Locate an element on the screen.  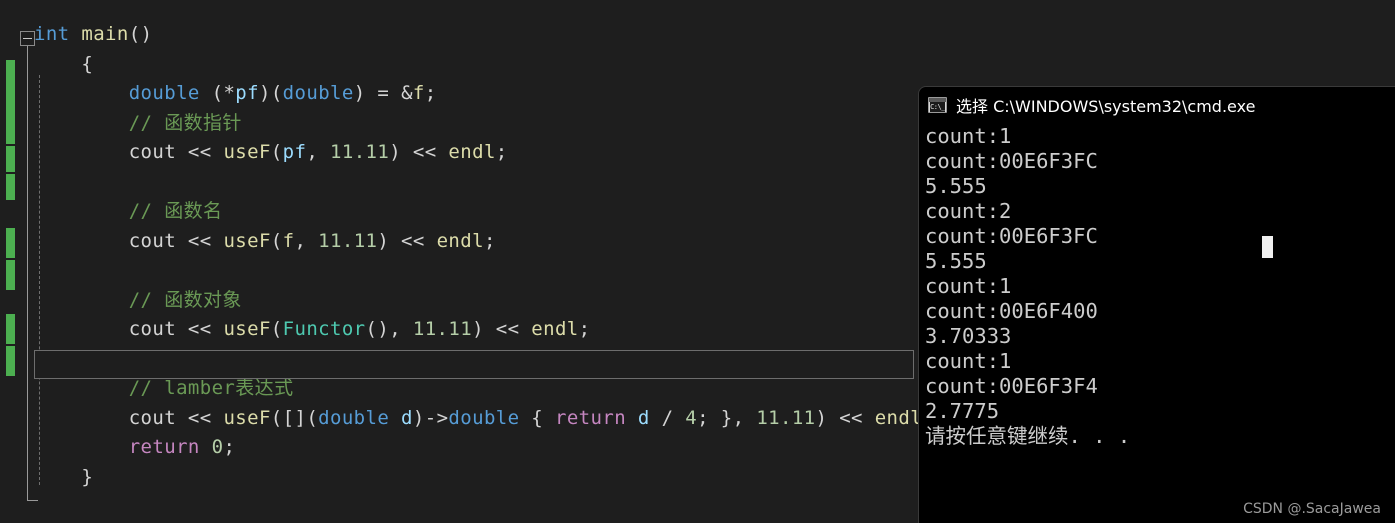
console-output-line: 2.7775 is located at coordinates (962, 411).